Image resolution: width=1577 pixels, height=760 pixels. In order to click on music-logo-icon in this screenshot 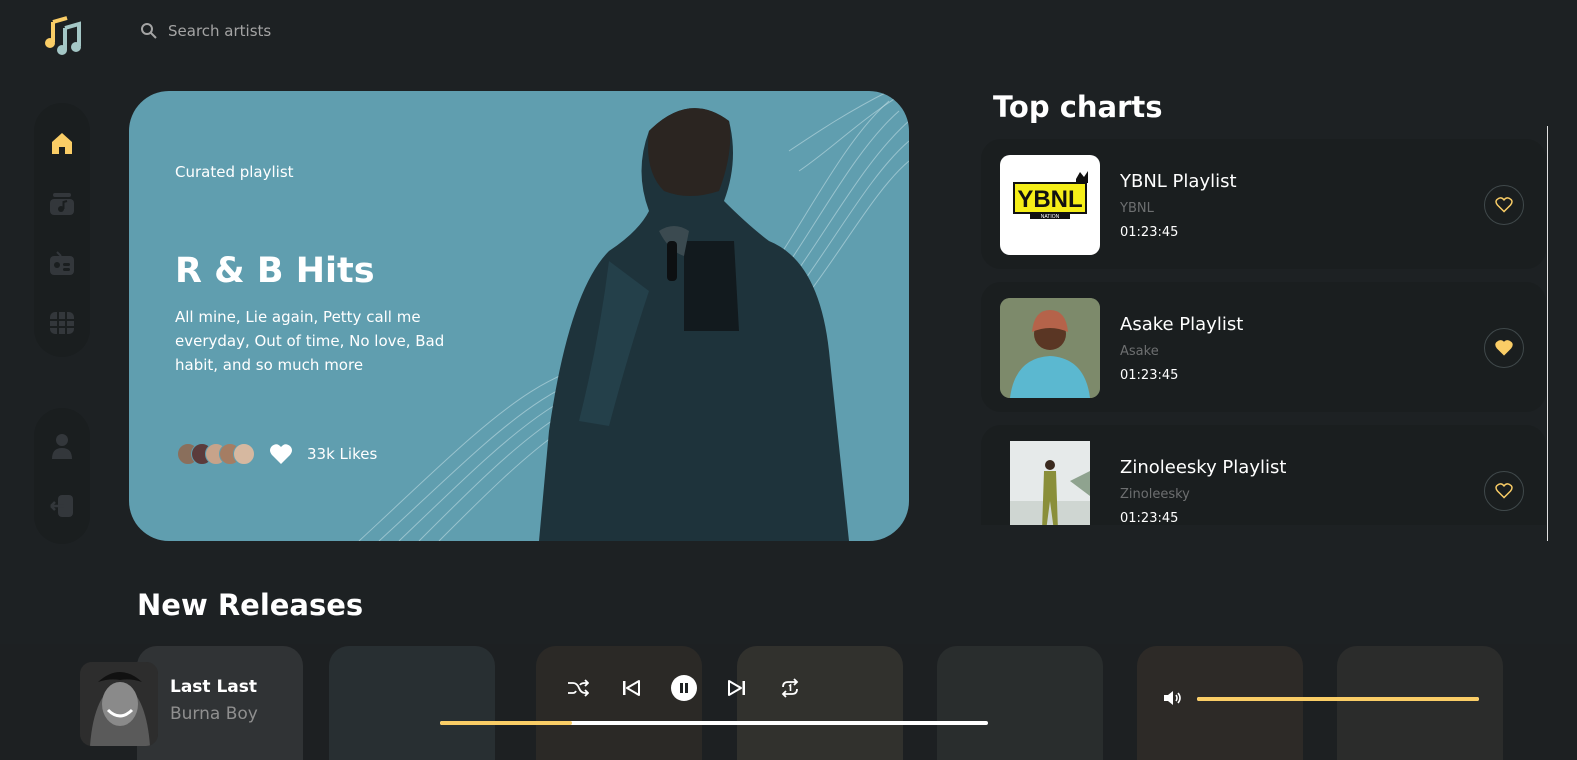, I will do `click(63, 36)`.